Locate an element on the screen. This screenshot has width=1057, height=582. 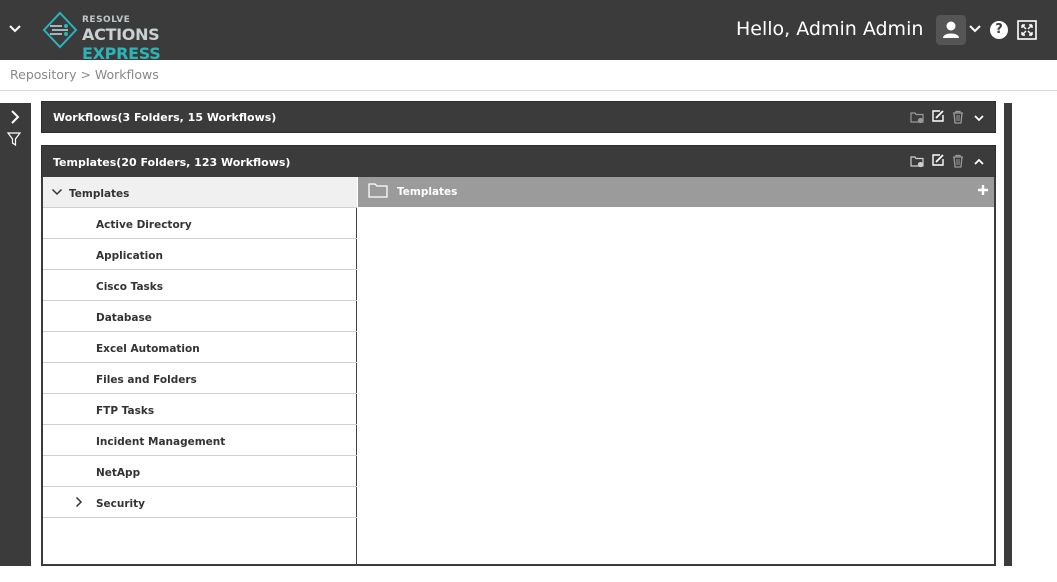
tree-item-ftp-tasks: FTP Tasks is located at coordinates (200, 409).